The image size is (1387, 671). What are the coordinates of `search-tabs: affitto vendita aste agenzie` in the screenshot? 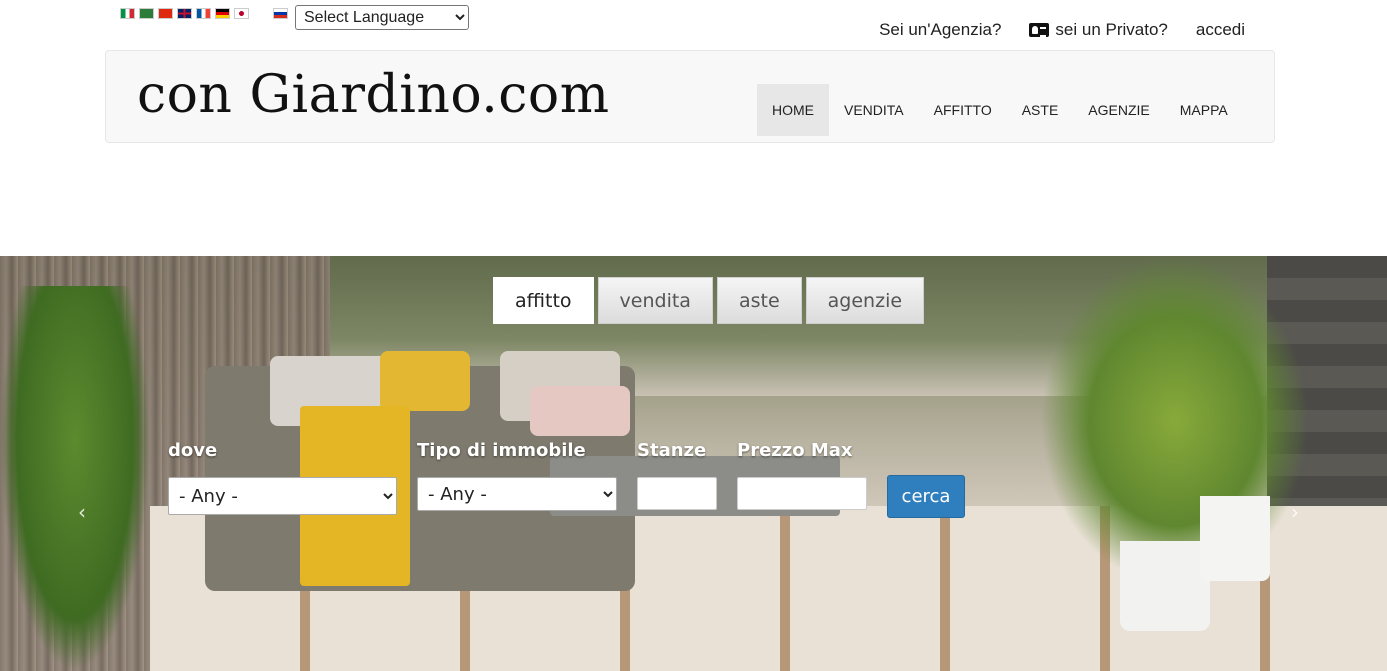 It's located at (709, 300).